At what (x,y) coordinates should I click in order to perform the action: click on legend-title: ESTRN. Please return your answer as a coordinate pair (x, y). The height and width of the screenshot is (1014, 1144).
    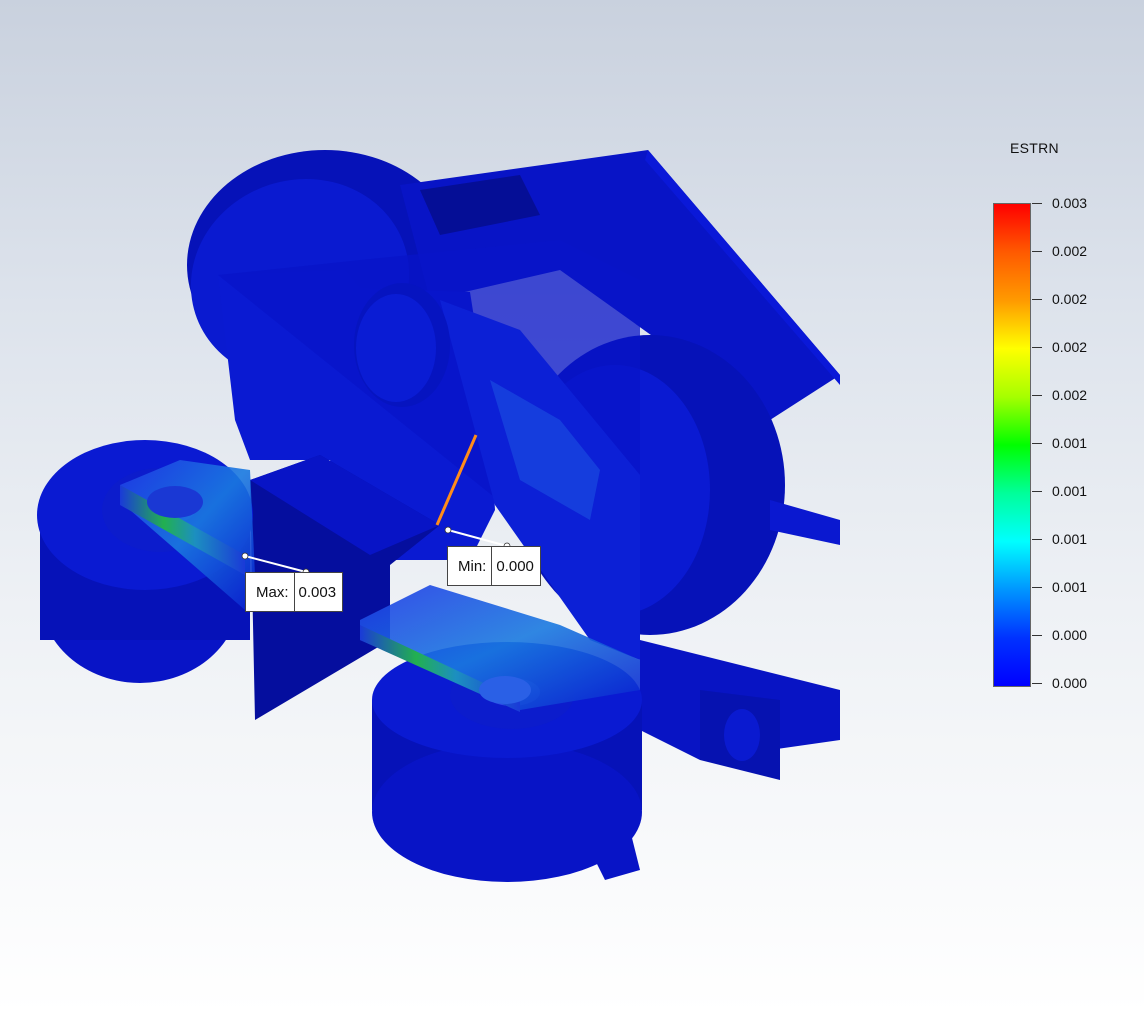
    Looking at the image, I should click on (1034, 148).